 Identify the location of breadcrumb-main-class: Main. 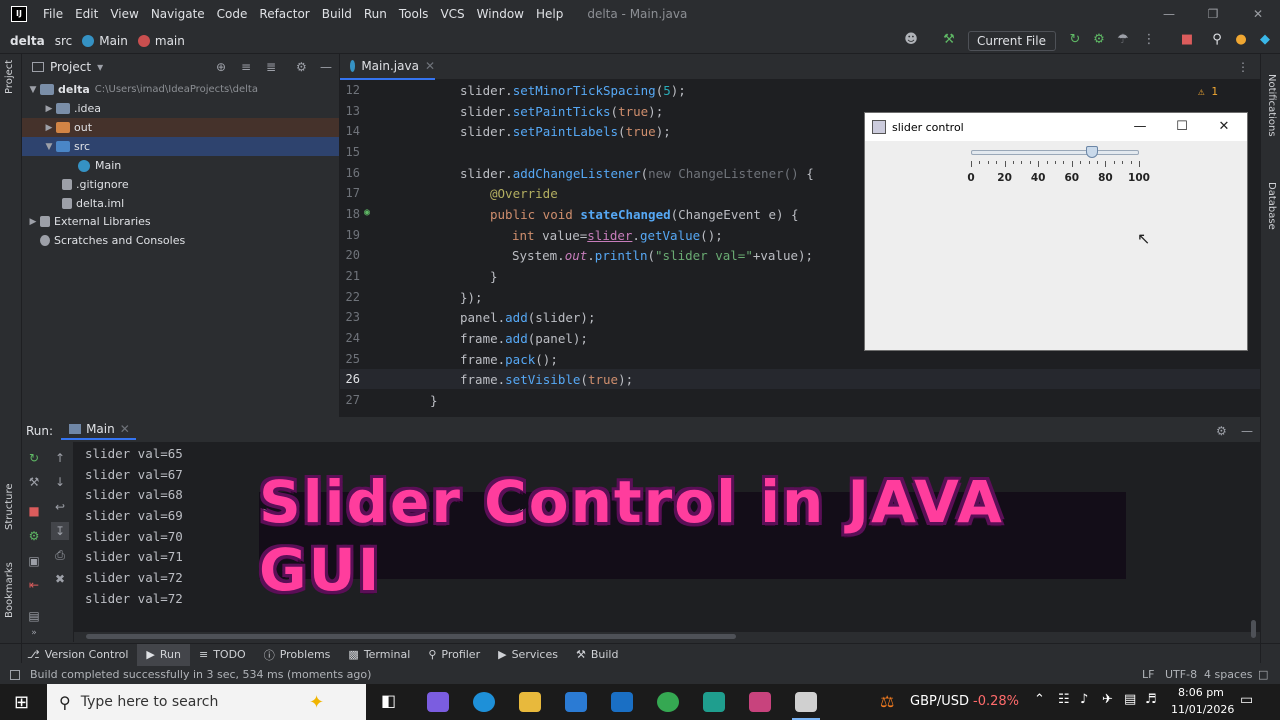
(113, 41).